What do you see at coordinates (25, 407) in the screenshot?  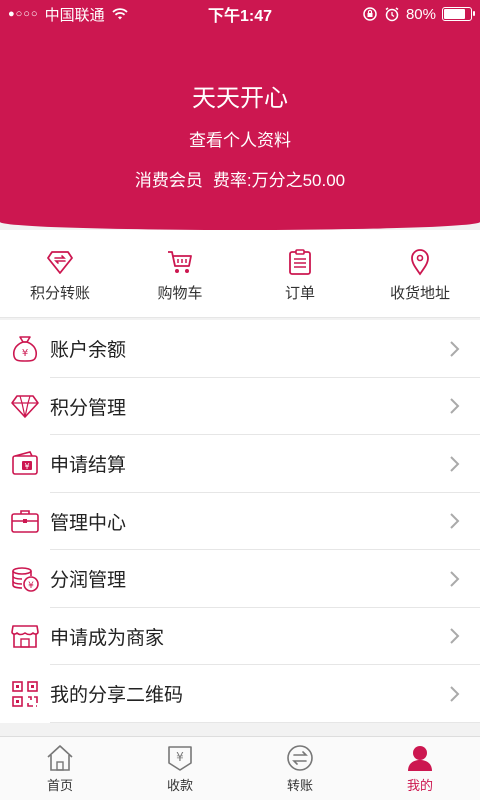 I see `diamond-icon` at bounding box center [25, 407].